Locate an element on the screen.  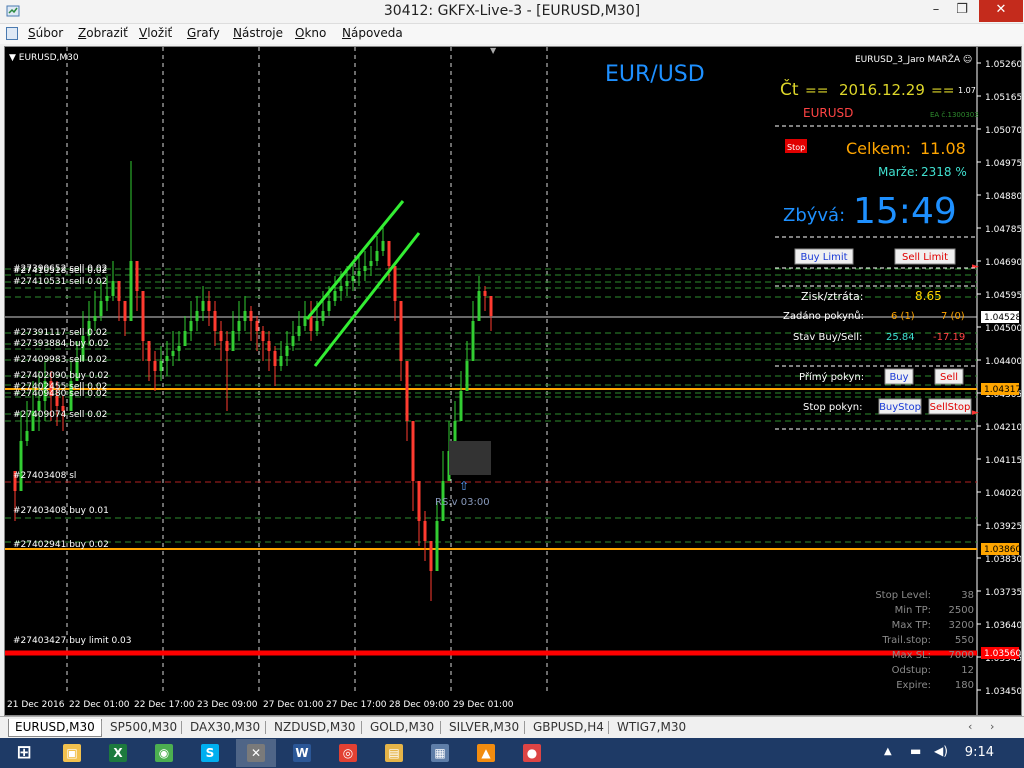
info-label: Max TP: is located at coordinates (911, 625).